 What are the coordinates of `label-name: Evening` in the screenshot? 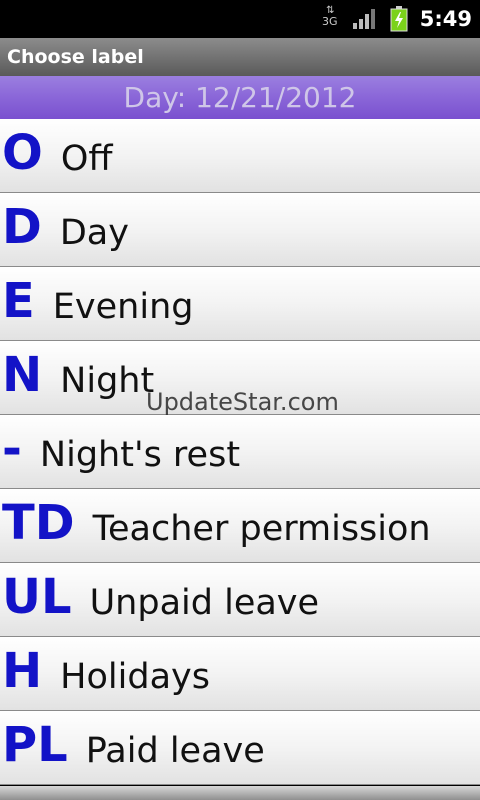 It's located at (123, 307).